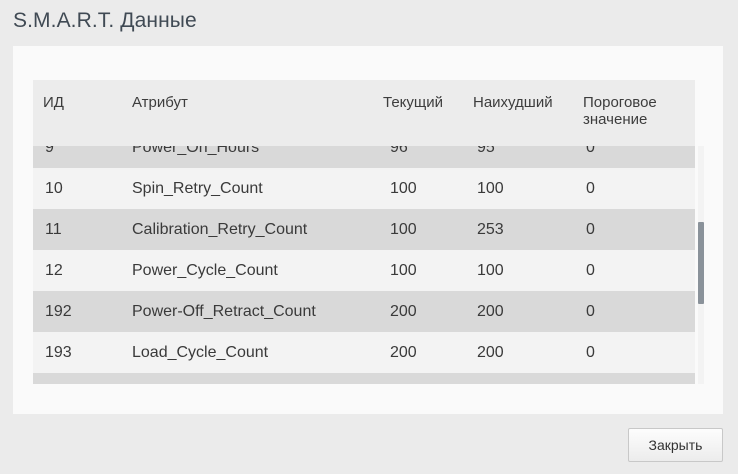 The image size is (738, 474). What do you see at coordinates (486, 151) in the screenshot?
I see `cell-worst: 95` at bounding box center [486, 151].